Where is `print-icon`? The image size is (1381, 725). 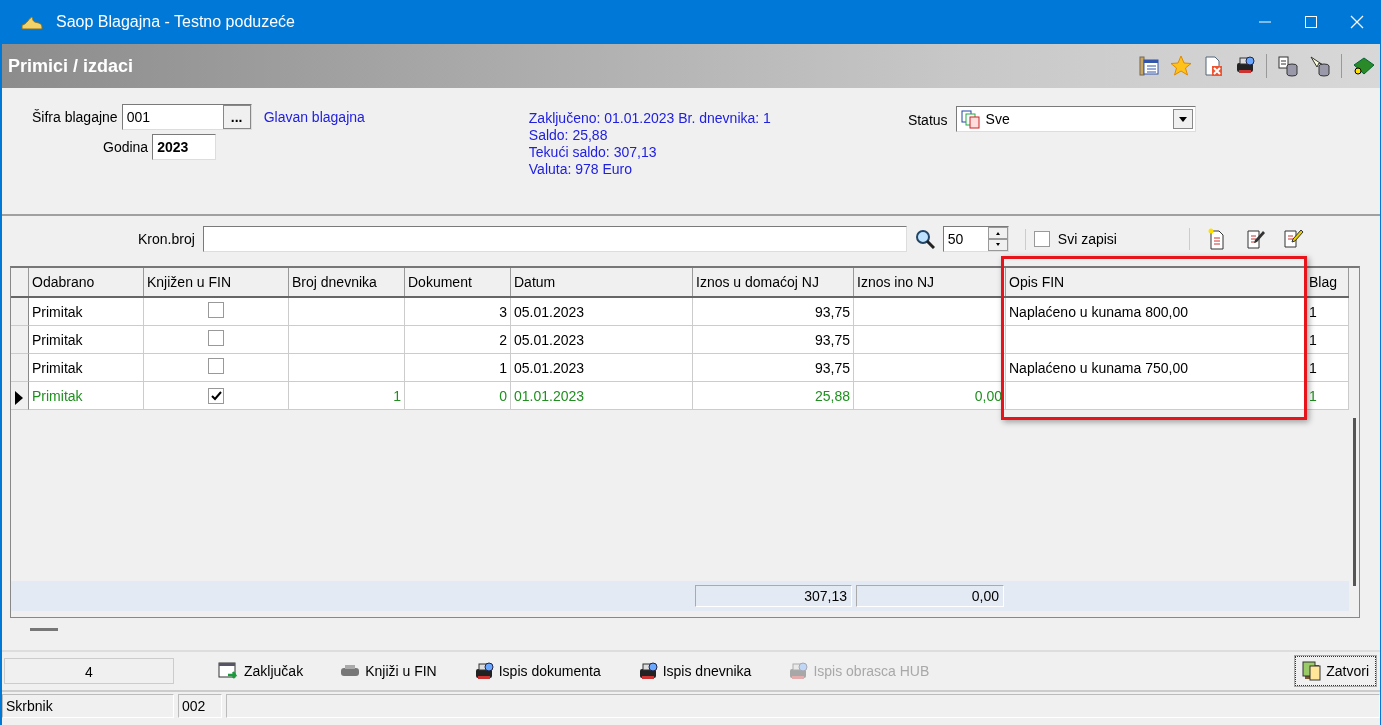
print-icon is located at coordinates (798, 671).